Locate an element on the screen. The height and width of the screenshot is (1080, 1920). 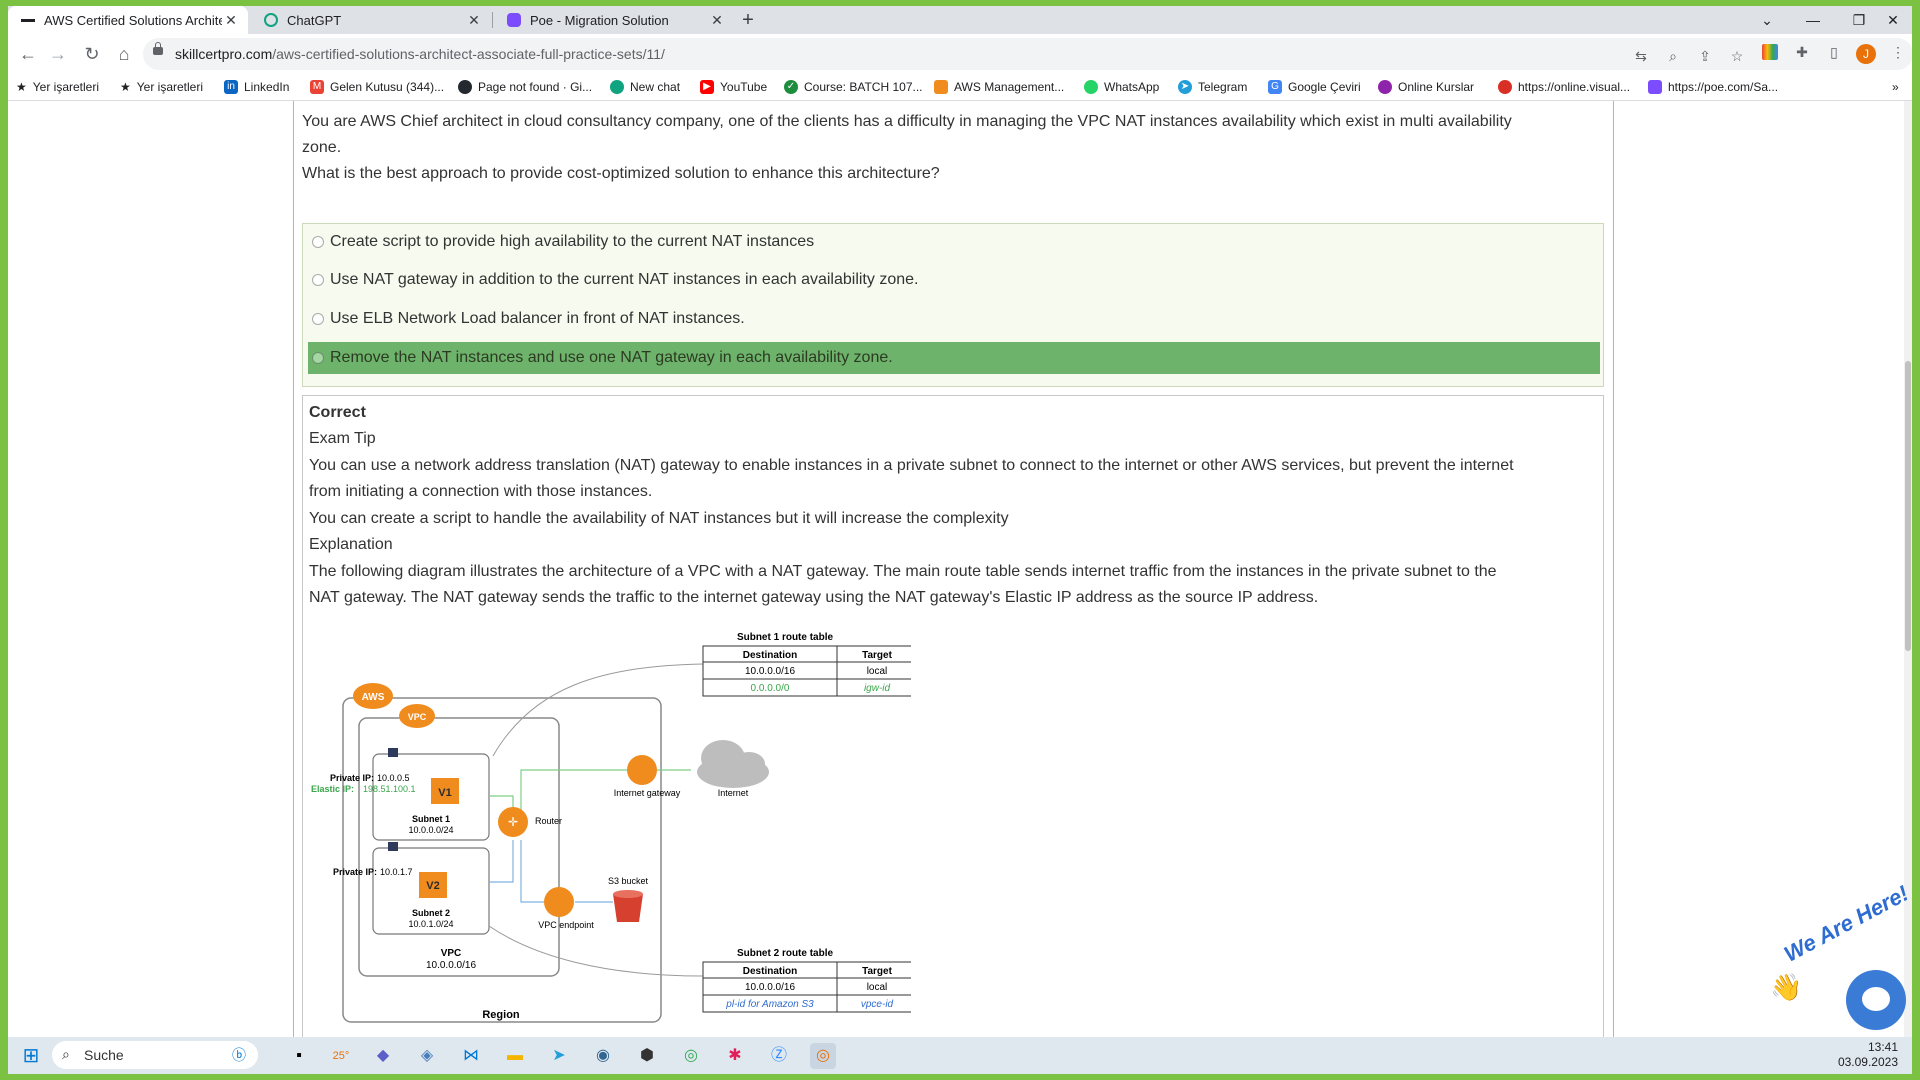
bookmark-online-kurslar: Online Kurslar is located at coordinates (1426, 87).